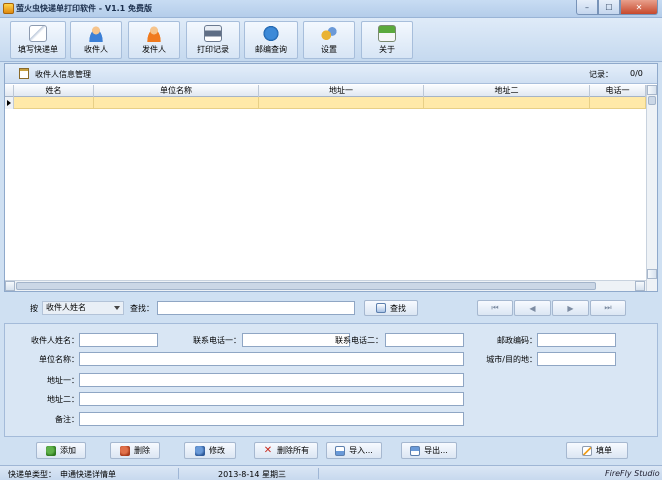  Describe the element at coordinates (38, 33) in the screenshot. I see `write-form-icon` at that location.